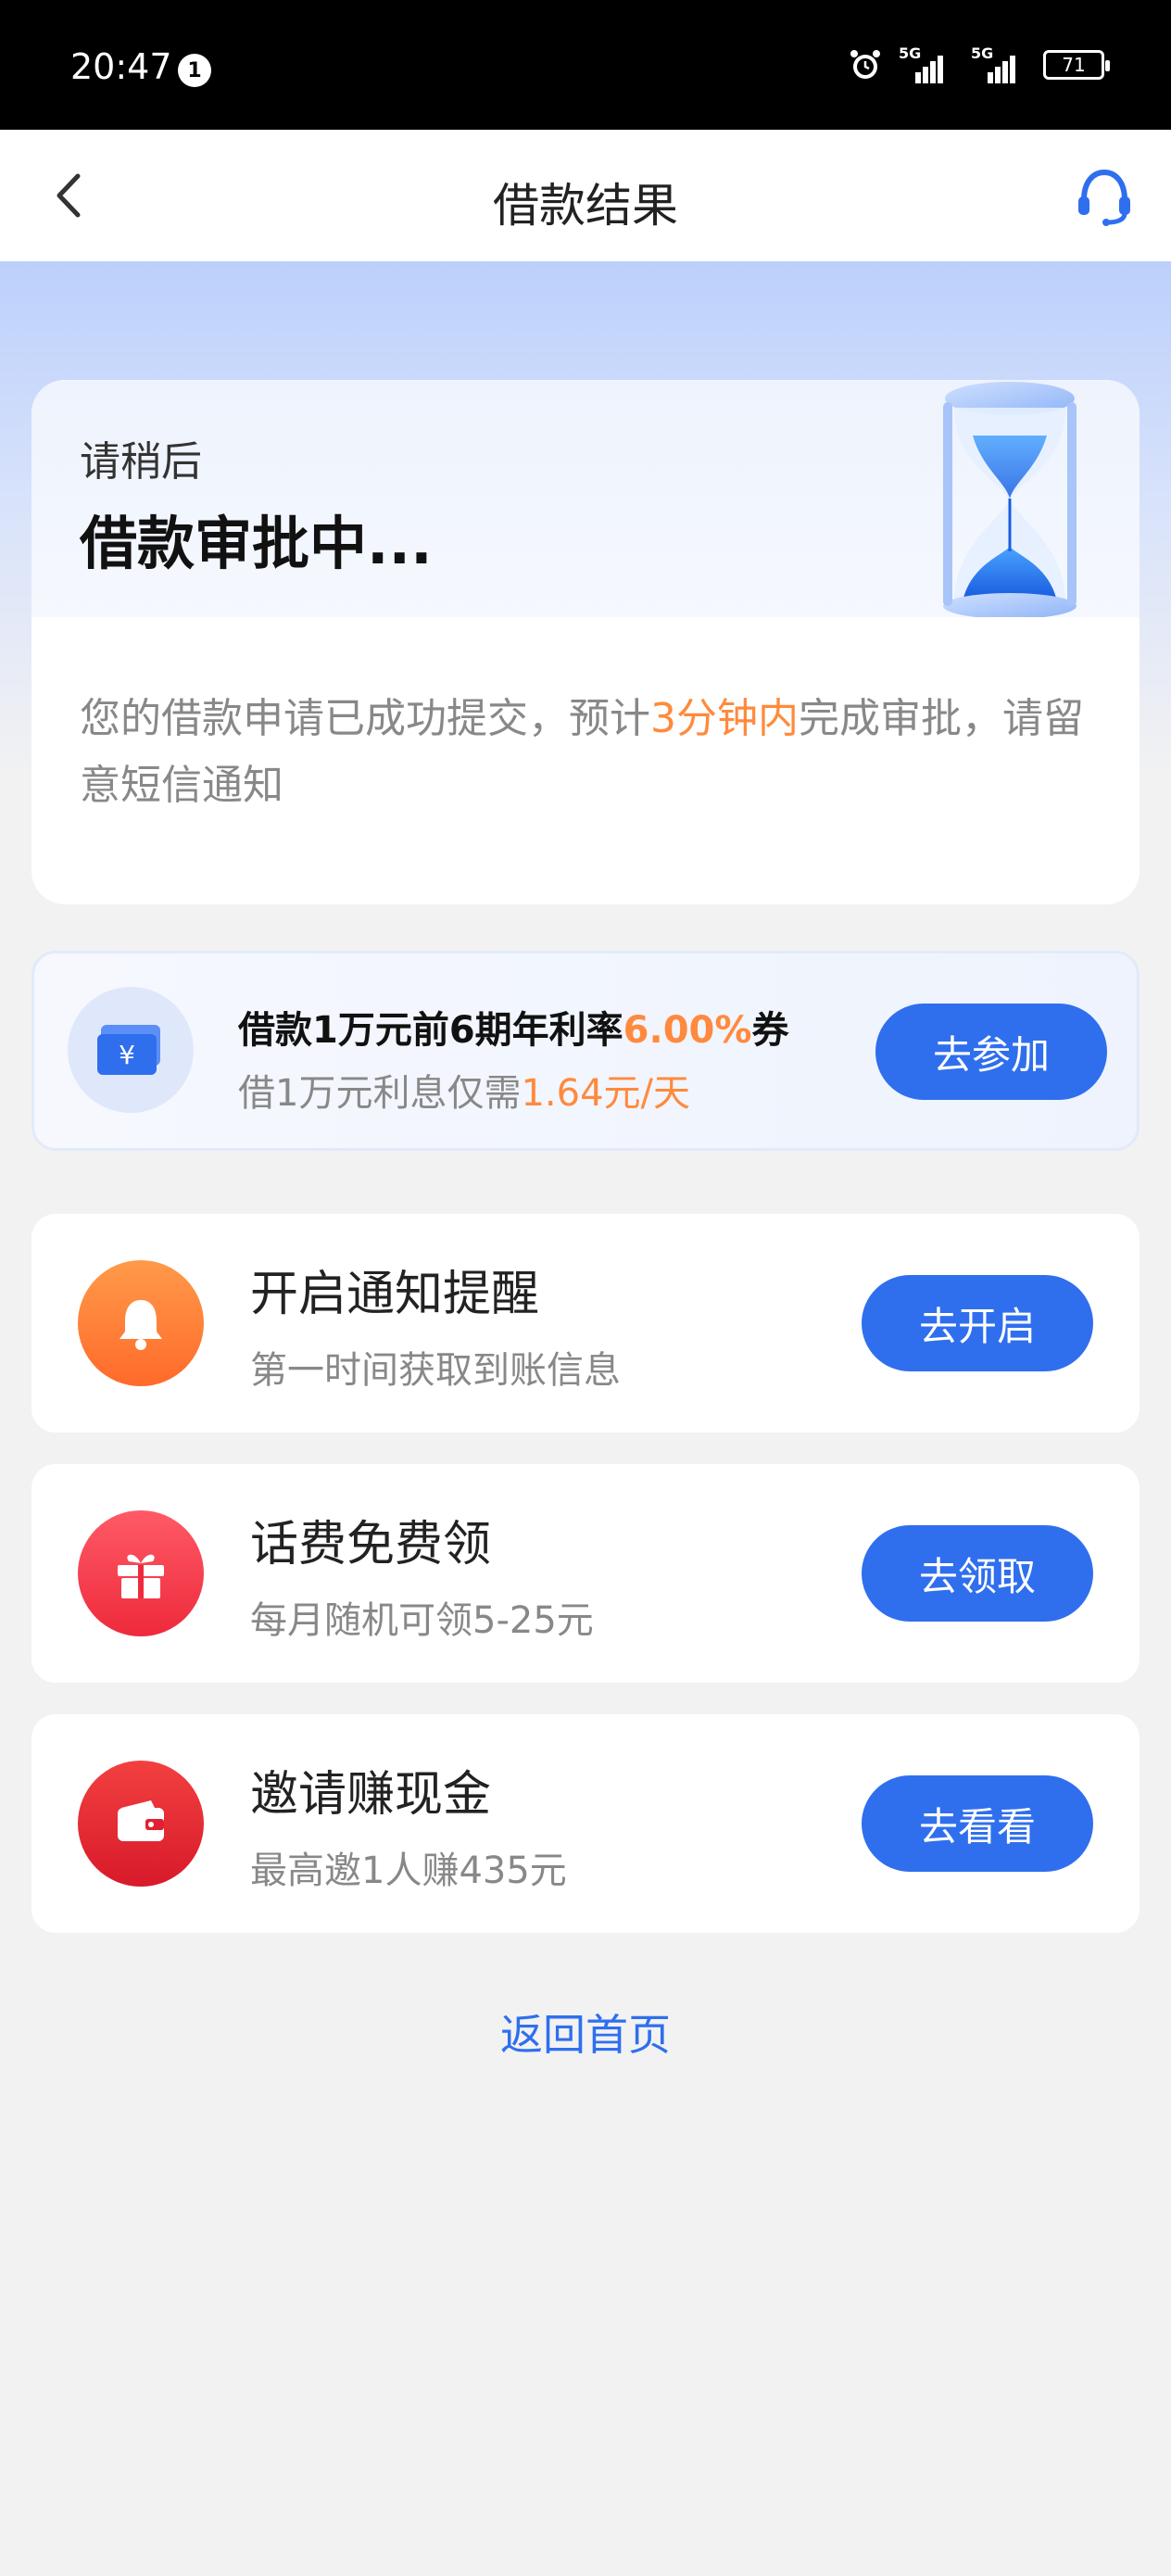 Image resolution: width=1171 pixels, height=2576 pixels. What do you see at coordinates (585, 1574) in the screenshot?
I see `task-card-phone-credit: 话费免费领 每月随机可领5-25元 去领取` at bounding box center [585, 1574].